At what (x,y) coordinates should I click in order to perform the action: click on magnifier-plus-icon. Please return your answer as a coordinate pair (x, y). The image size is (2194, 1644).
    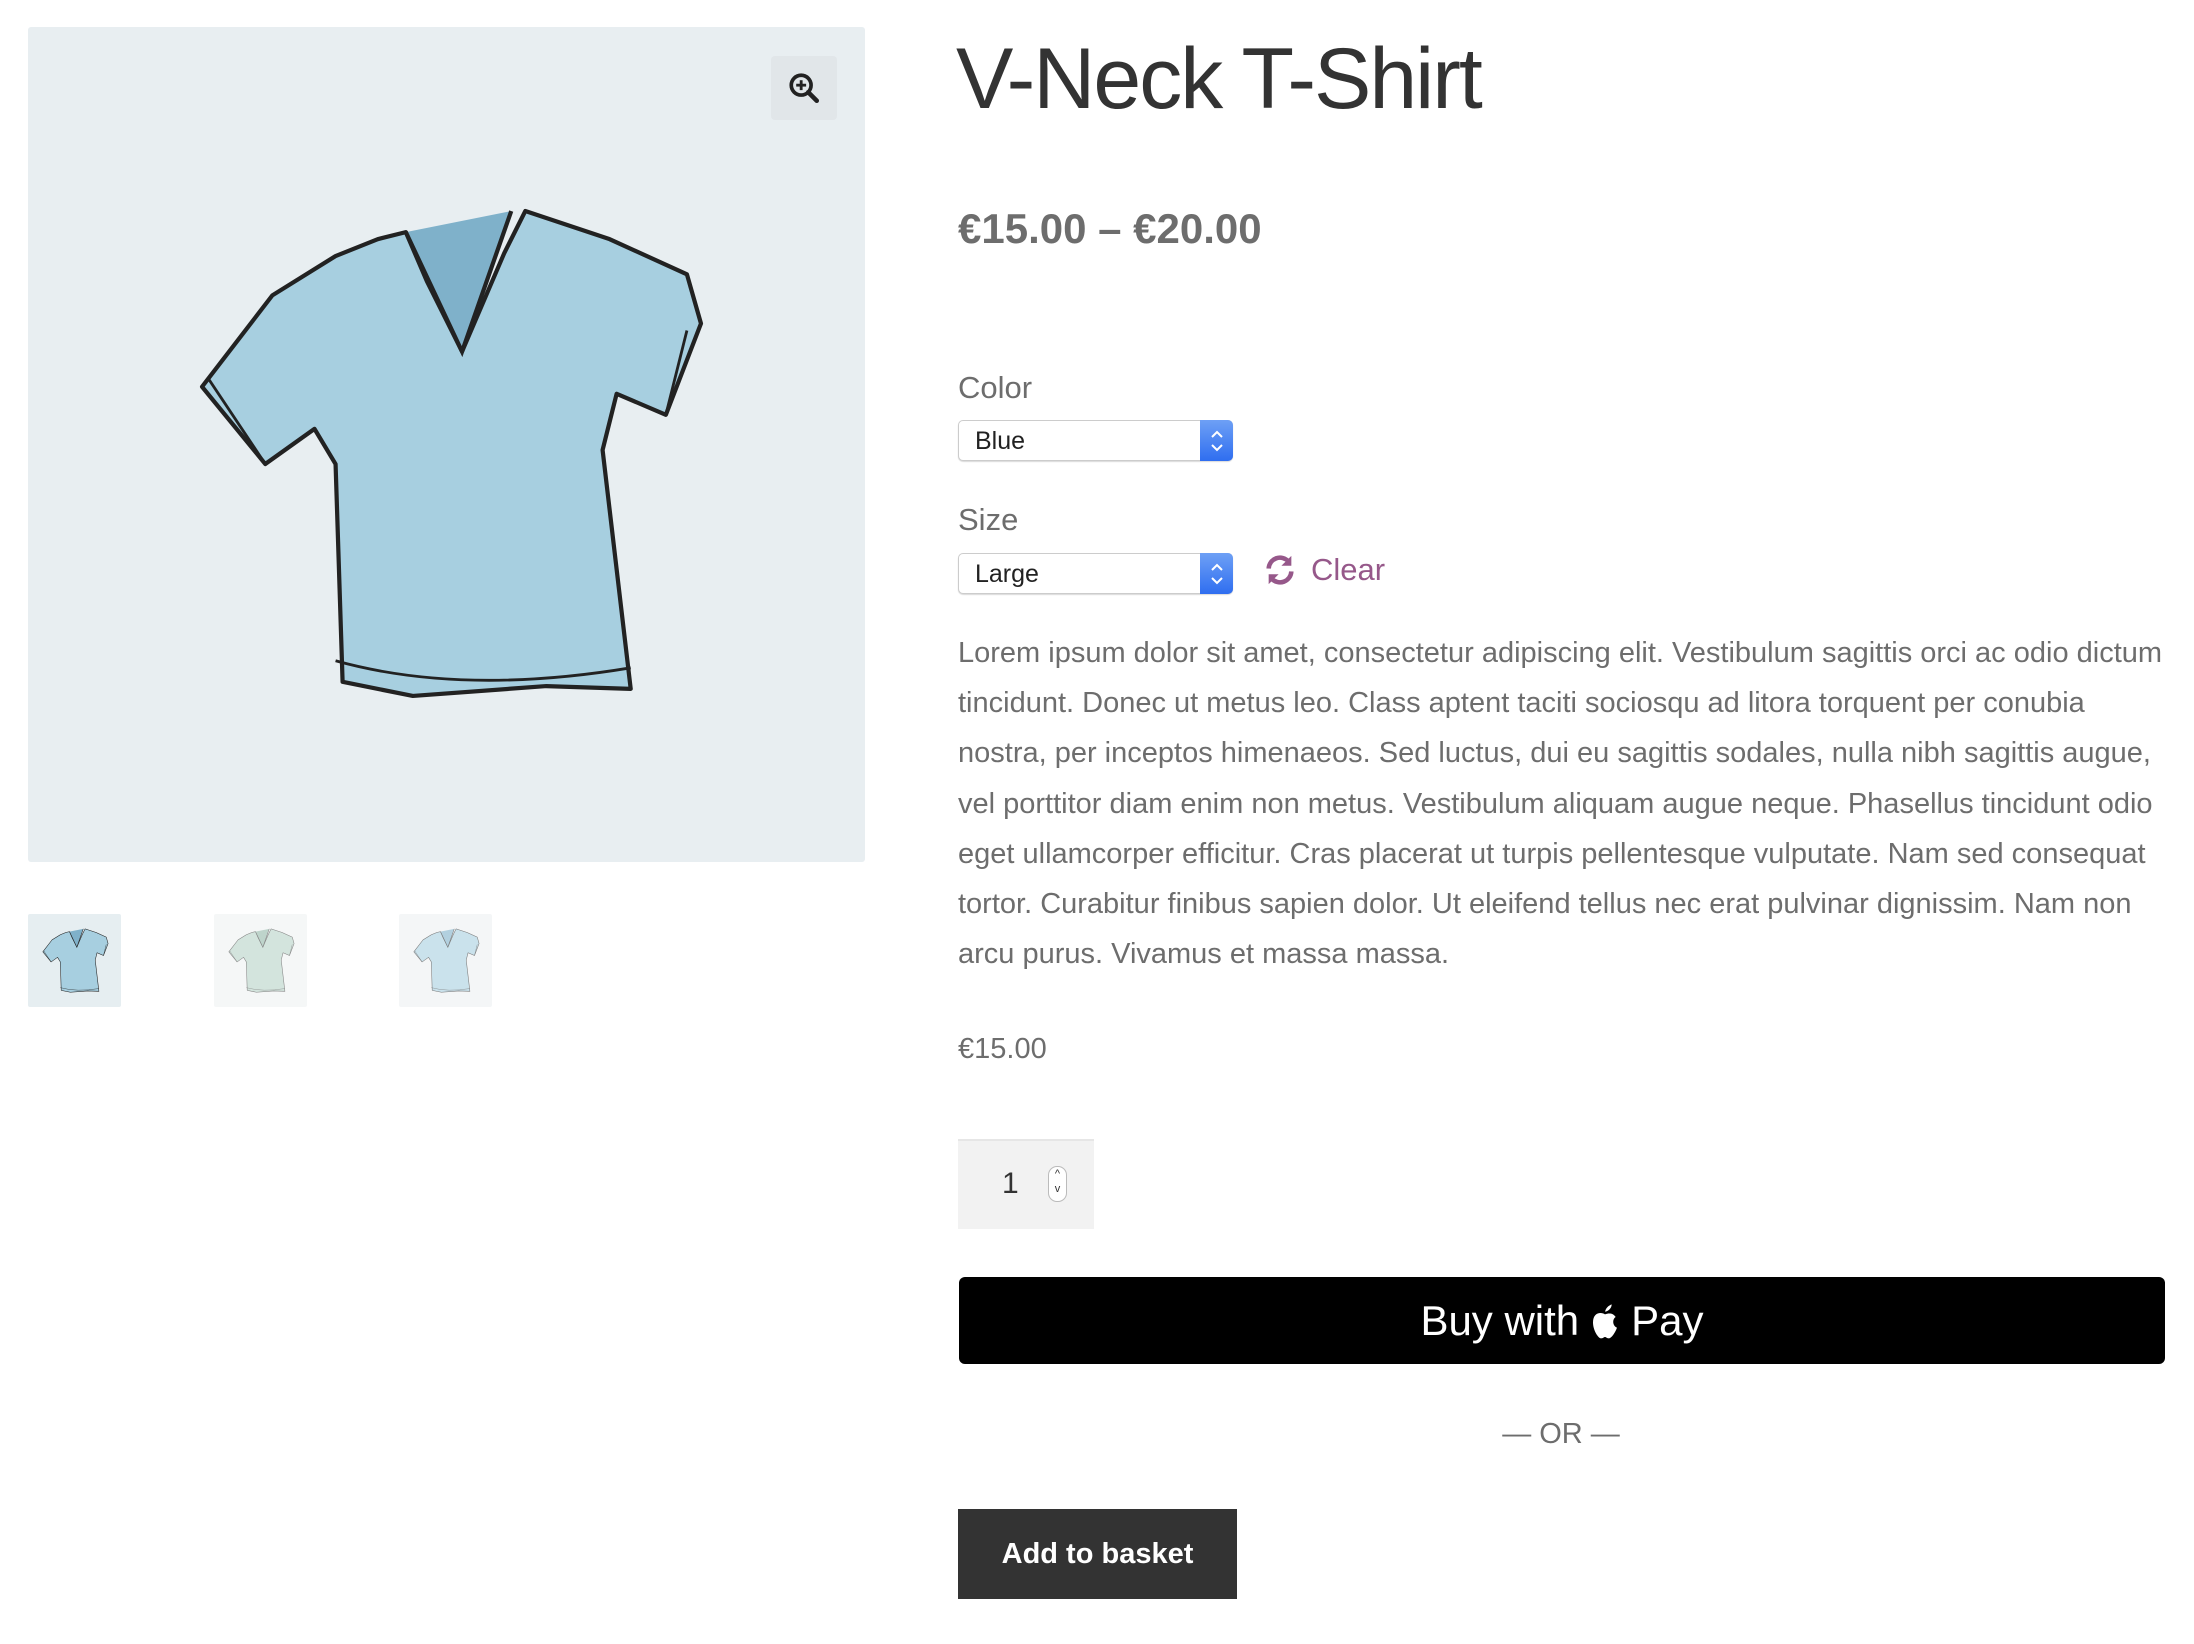
    Looking at the image, I should click on (804, 88).